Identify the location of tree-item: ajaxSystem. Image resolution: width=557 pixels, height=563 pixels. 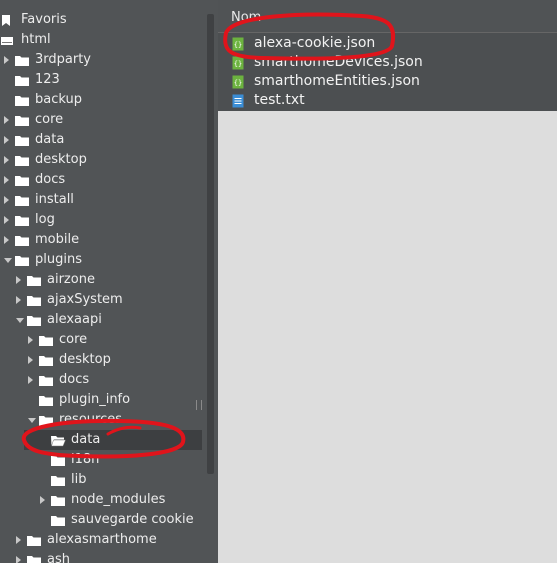
(103, 300).